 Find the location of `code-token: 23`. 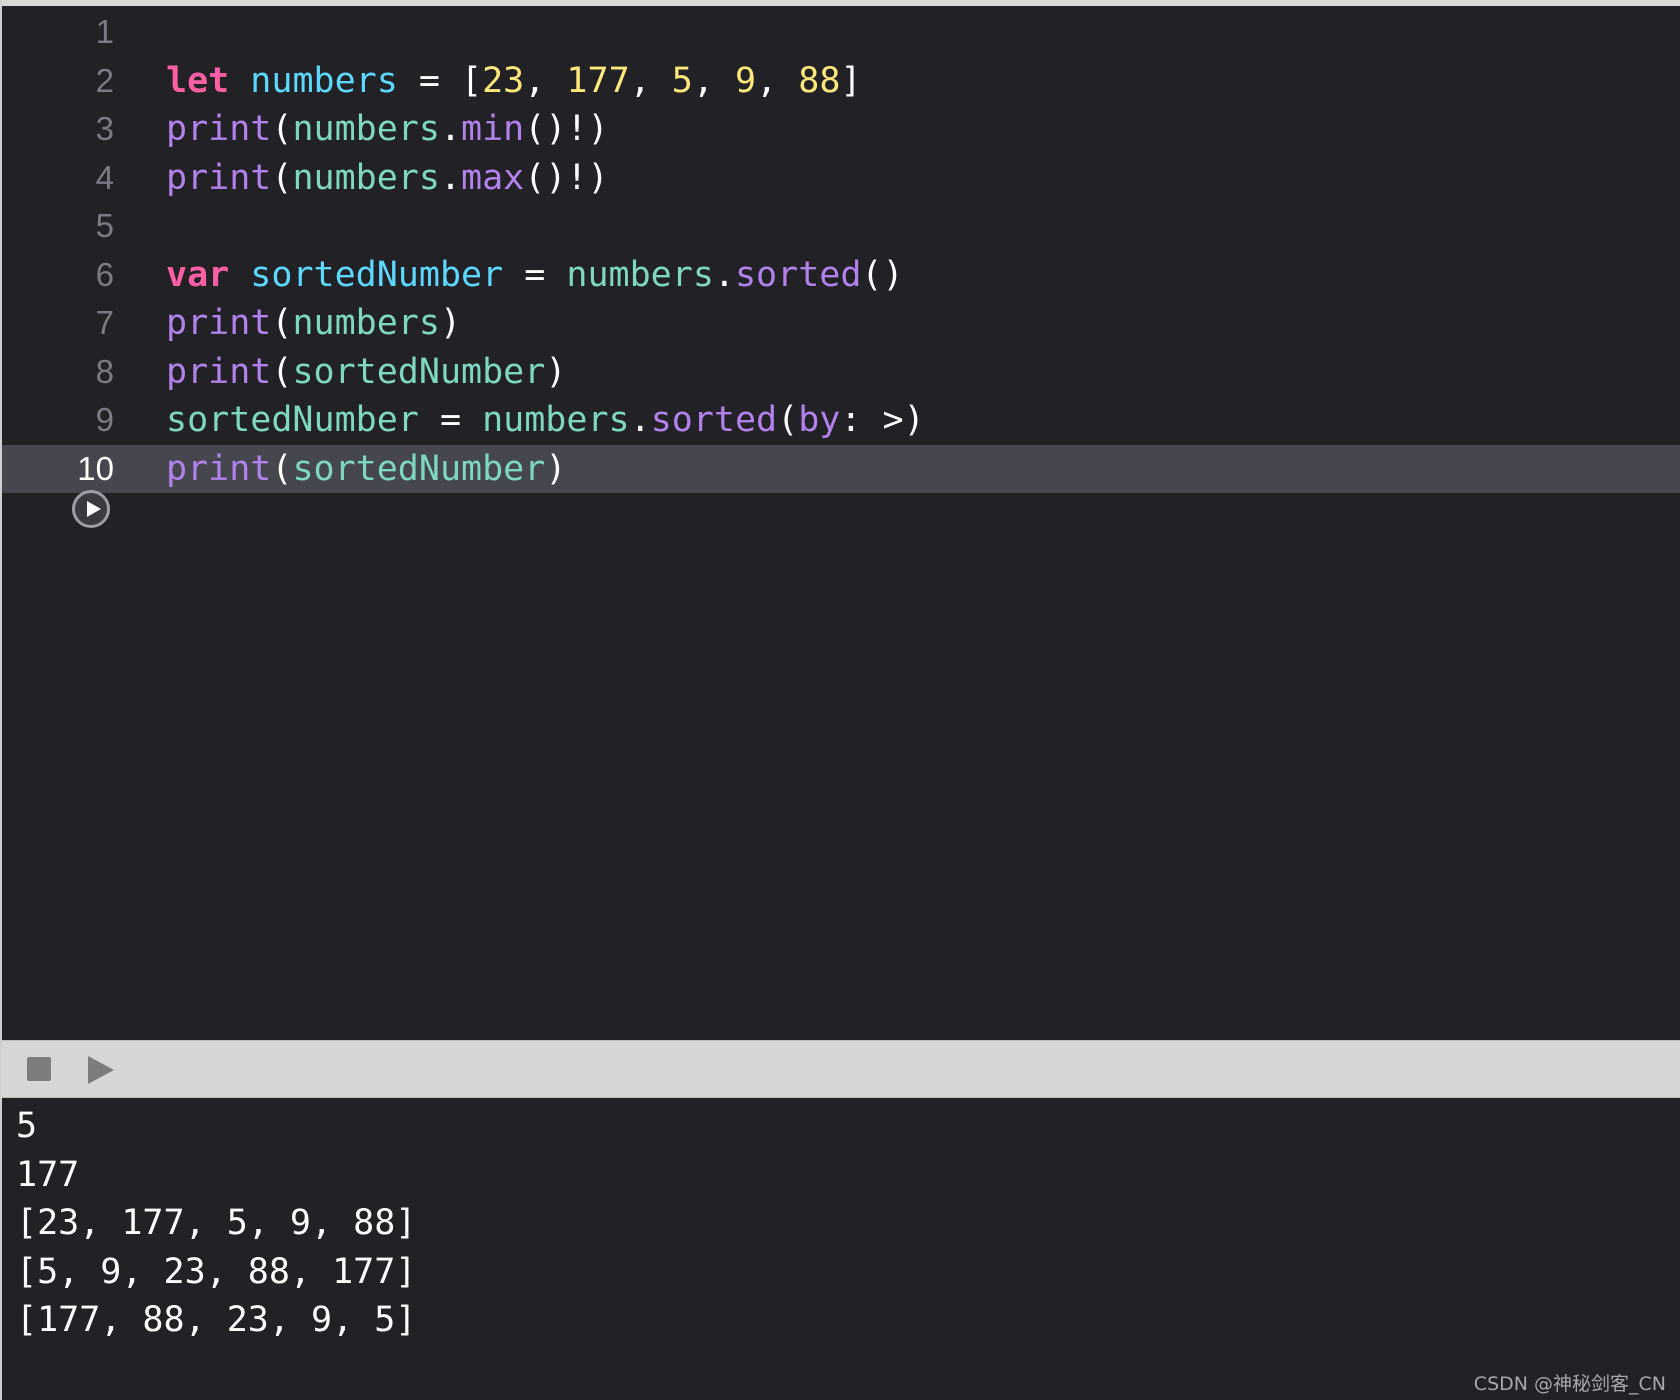

code-token: 23 is located at coordinates (503, 80).